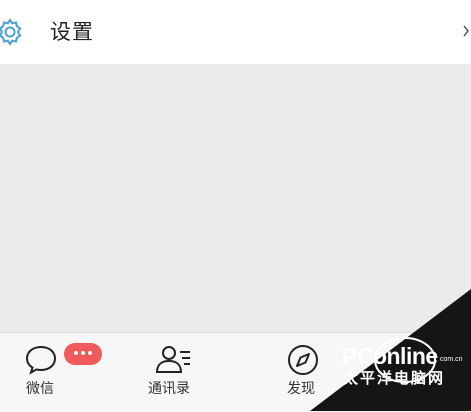 The width and height of the screenshot is (471, 412). I want to click on contacts-icon, so click(172, 359).